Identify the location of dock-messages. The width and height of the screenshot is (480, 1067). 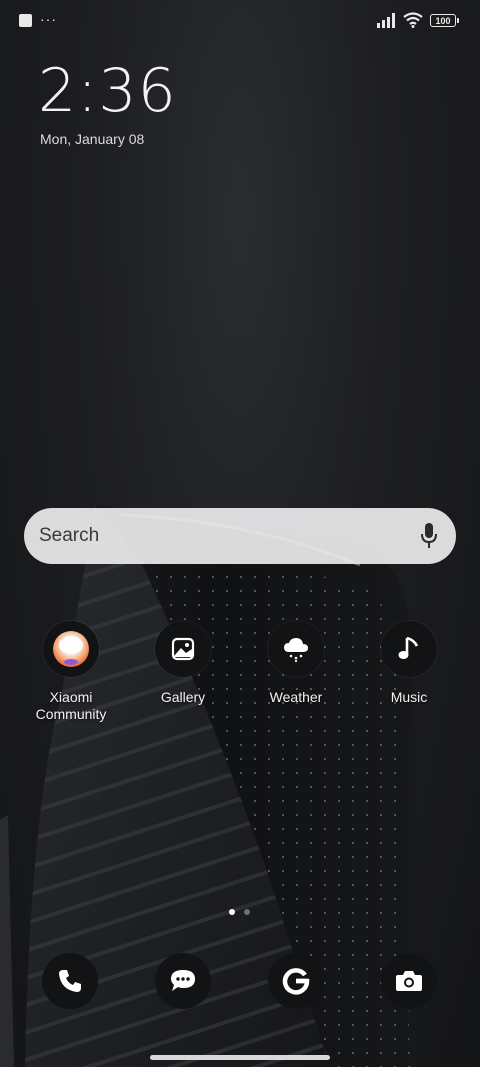
(183, 981).